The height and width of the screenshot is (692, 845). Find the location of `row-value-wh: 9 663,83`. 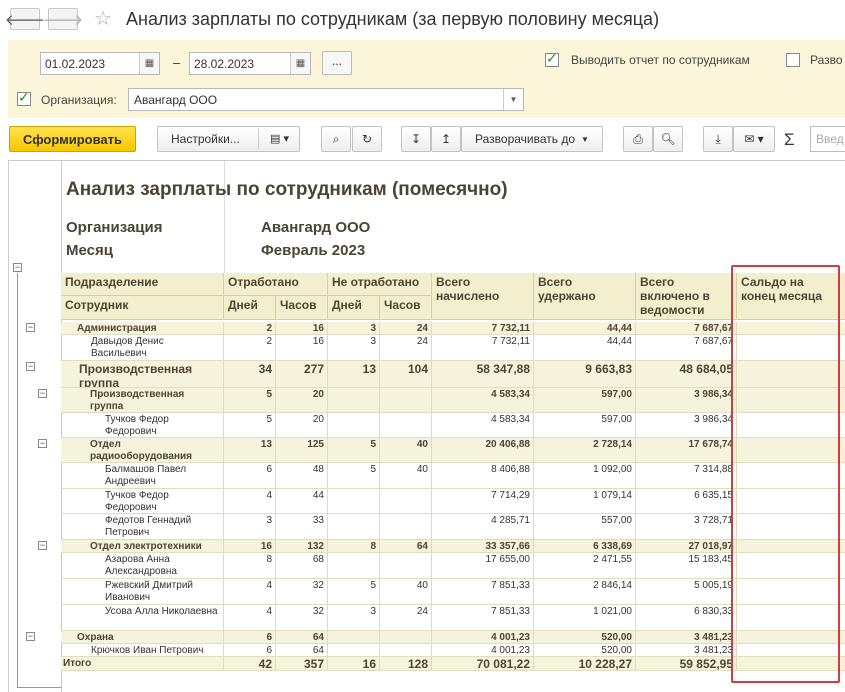

row-value-wh: 9 663,83 is located at coordinates (585, 374).